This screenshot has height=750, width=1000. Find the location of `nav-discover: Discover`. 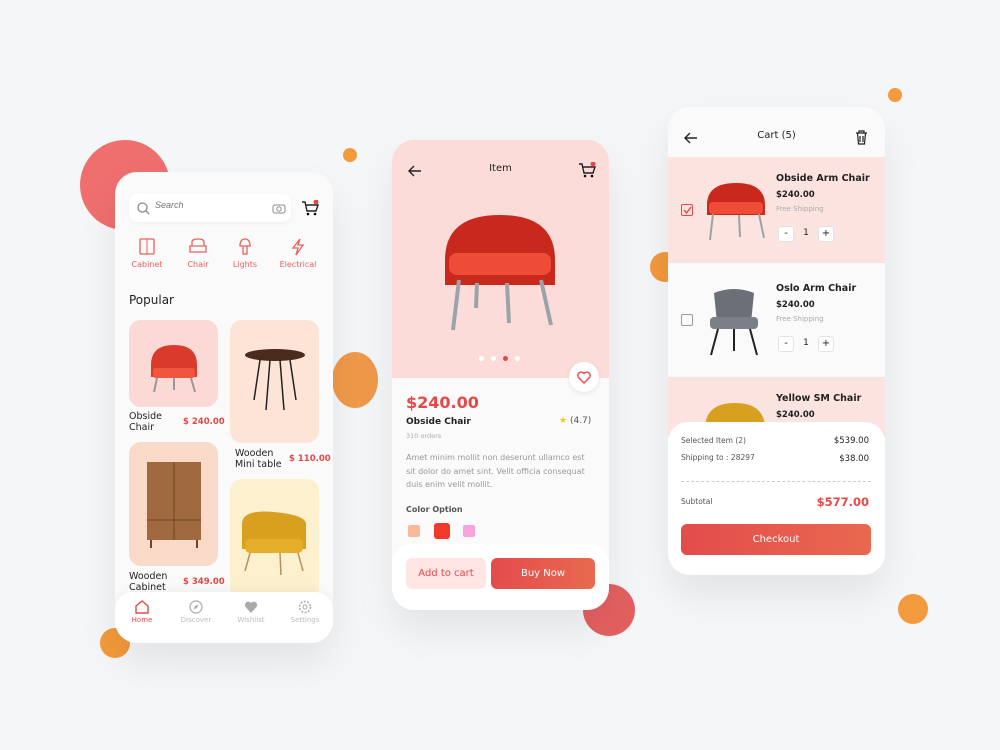

nav-discover: Discover is located at coordinates (196, 612).